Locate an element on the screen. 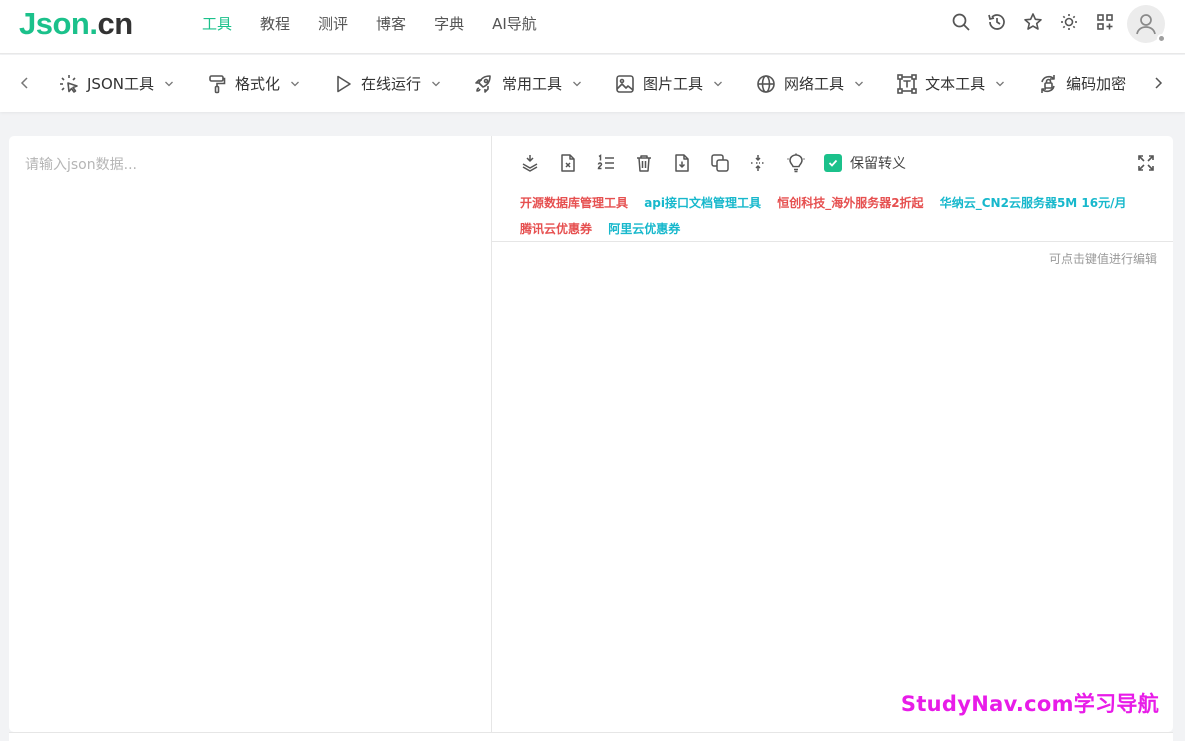 This screenshot has width=1185, height=741. toolbar-divider is located at coordinates (832, 241).